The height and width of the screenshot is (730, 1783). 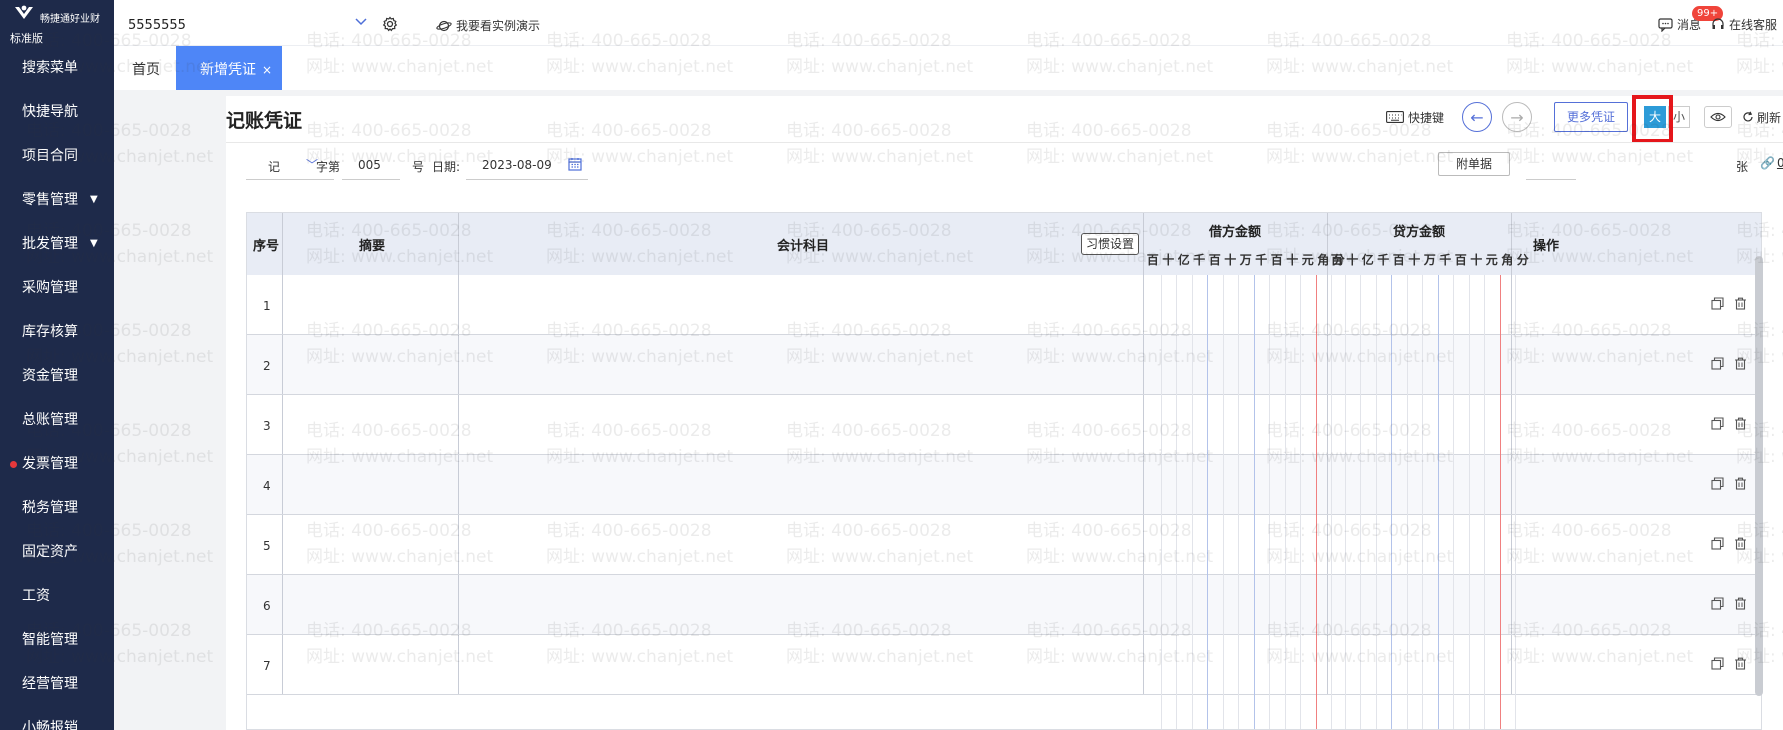 What do you see at coordinates (57, 640) in the screenshot?
I see `sidebar-item-smart: 智能管理` at bounding box center [57, 640].